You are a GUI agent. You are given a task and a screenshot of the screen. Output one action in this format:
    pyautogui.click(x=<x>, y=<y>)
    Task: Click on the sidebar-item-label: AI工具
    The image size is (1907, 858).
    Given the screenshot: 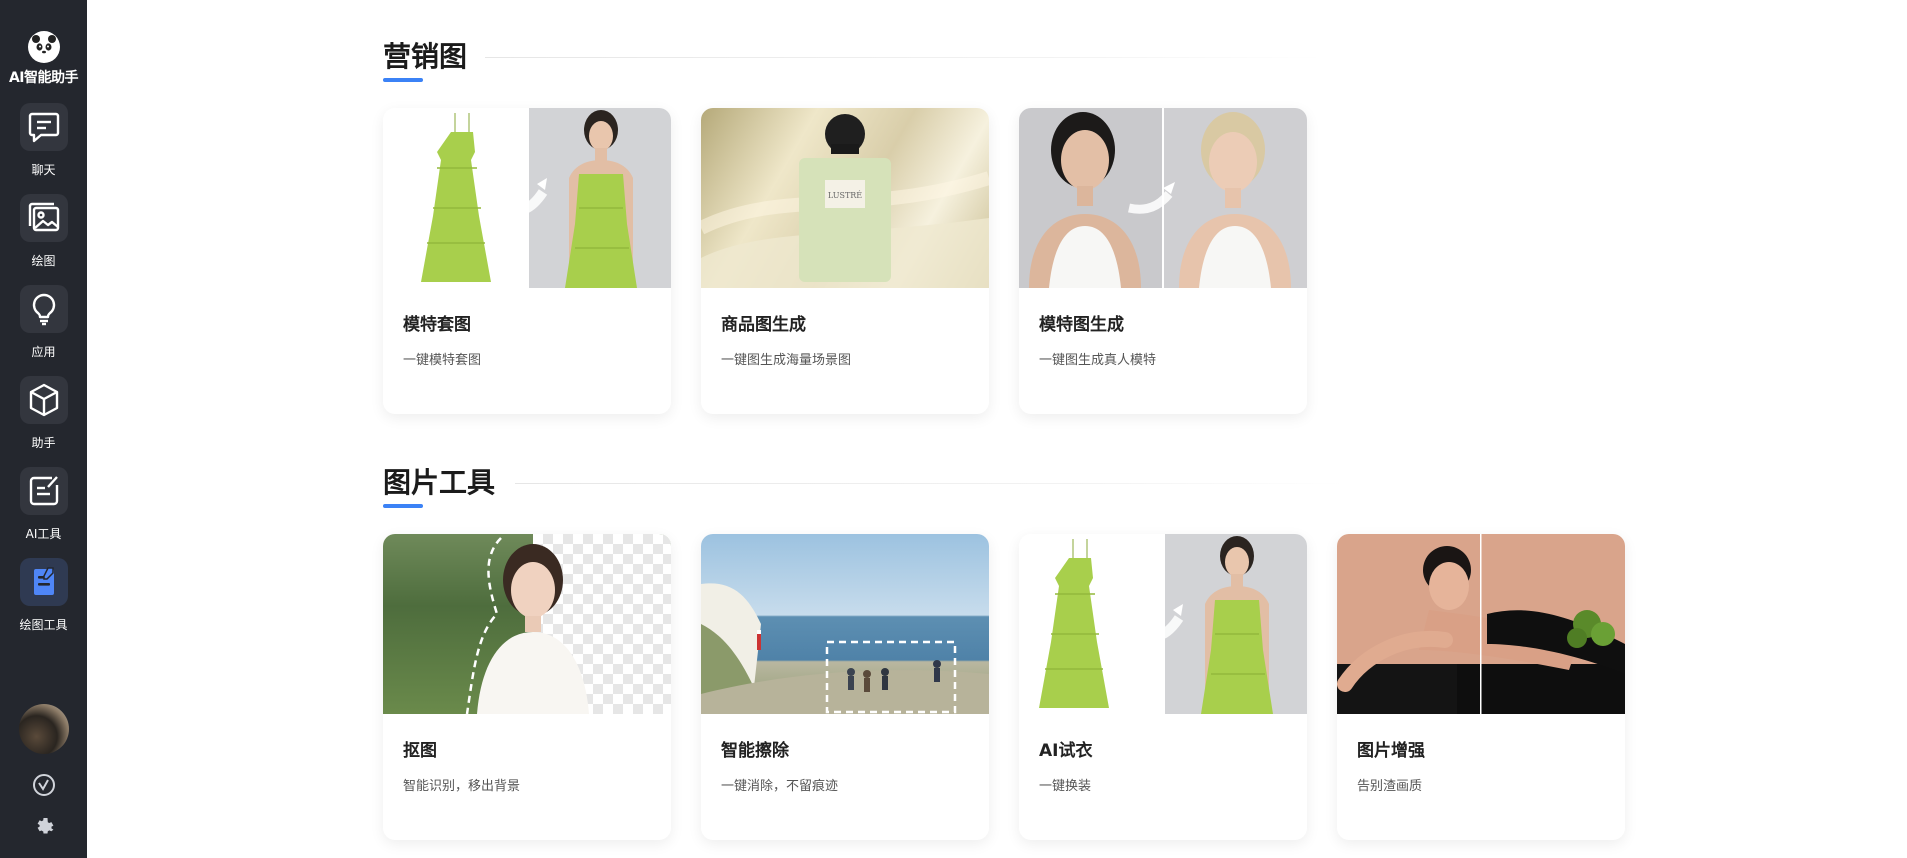 What is the action you would take?
    pyautogui.click(x=43, y=534)
    